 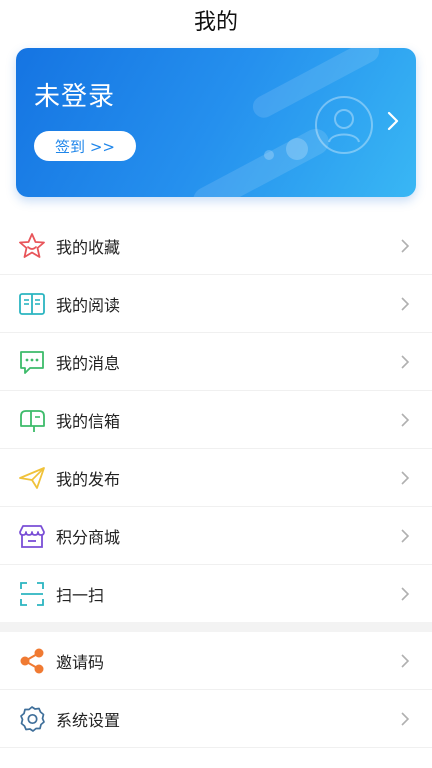 I want to click on menu-item-messages: 我的消息, so click(x=216, y=362).